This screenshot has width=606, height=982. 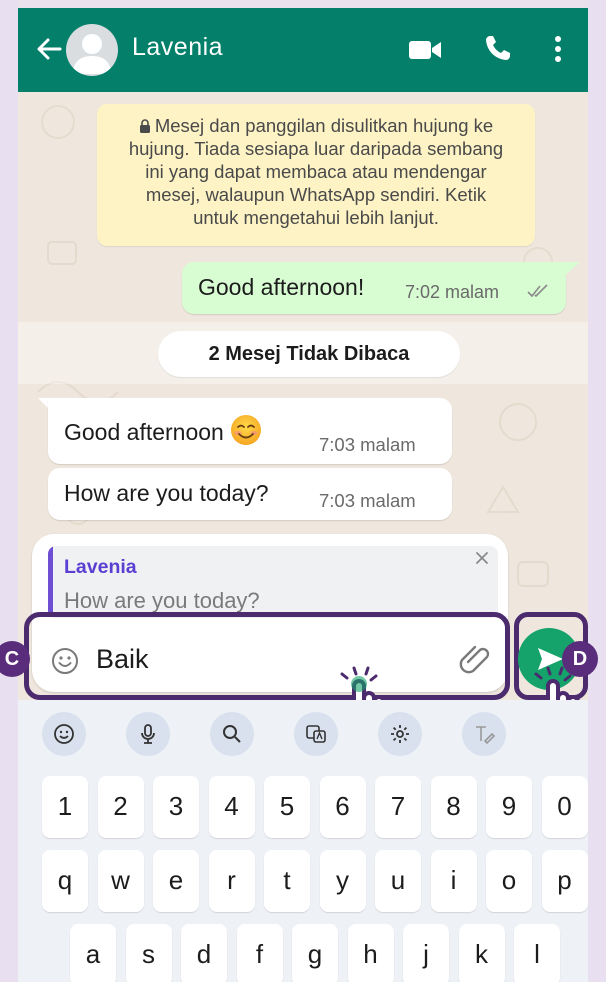 I want to click on keyboard-settings-button, so click(x=400, y=734).